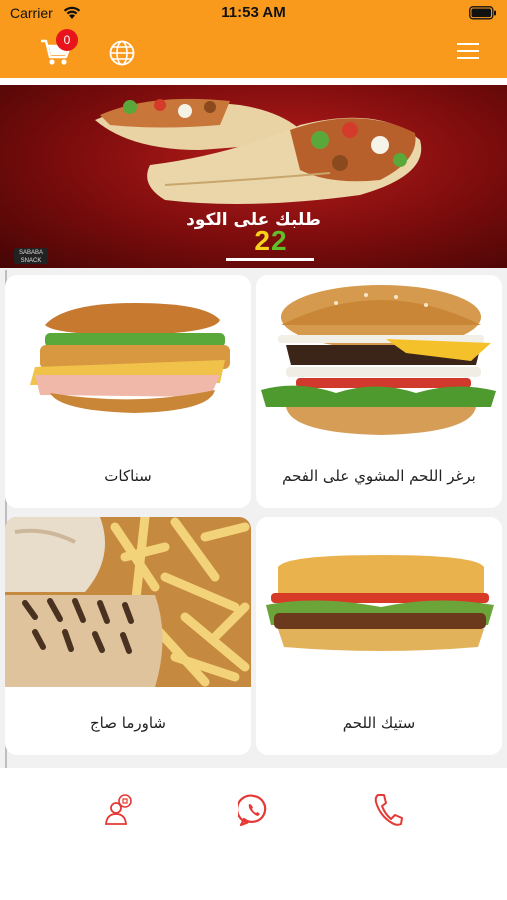 The image size is (507, 900). Describe the element at coordinates (279, 240) in the screenshot. I see `code-digit-2: 2` at that location.